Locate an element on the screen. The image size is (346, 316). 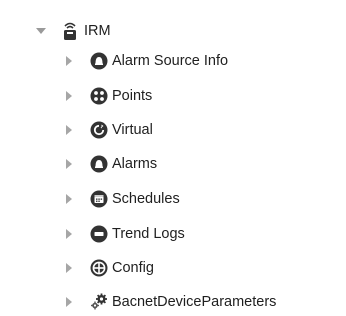
virtual-icon is located at coordinates (99, 130).